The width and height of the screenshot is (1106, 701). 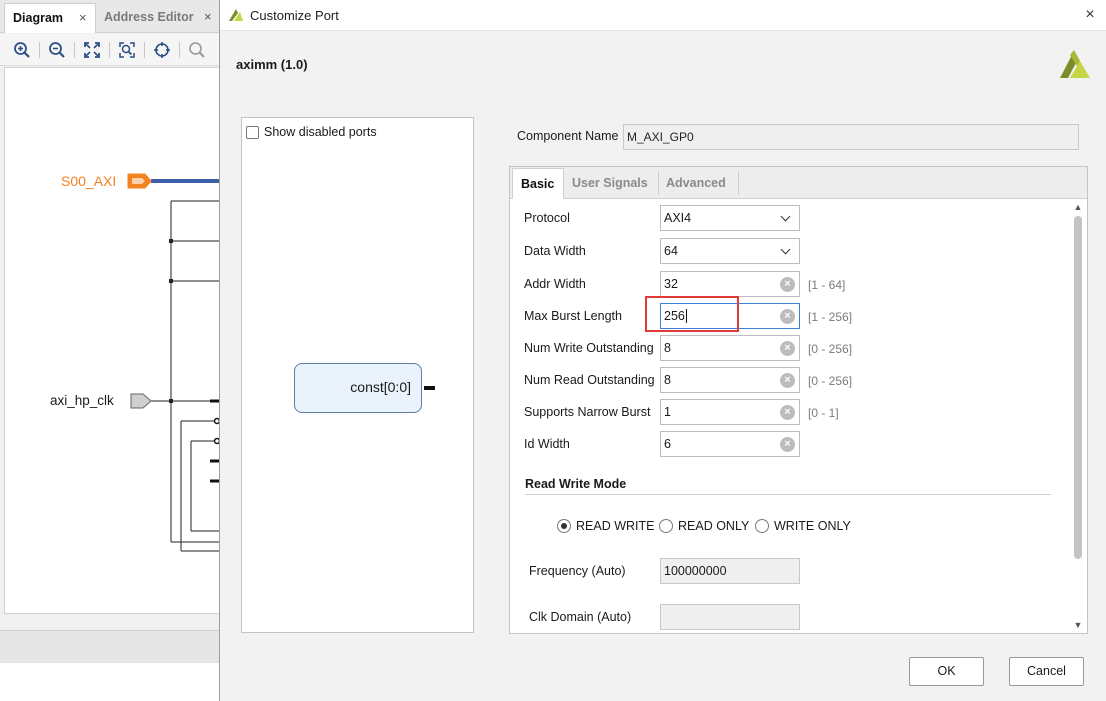 What do you see at coordinates (730, 218) in the screenshot?
I see `protocol-select: AXI4` at bounding box center [730, 218].